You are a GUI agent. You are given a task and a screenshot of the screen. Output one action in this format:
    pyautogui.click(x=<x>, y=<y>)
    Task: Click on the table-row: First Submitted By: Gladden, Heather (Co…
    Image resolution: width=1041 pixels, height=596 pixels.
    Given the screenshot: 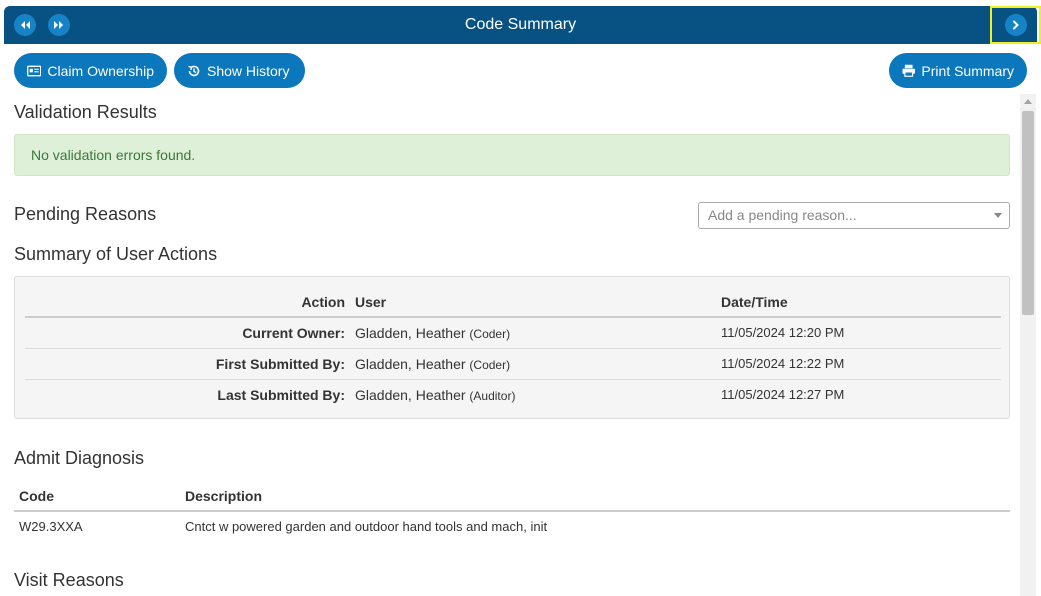 What is the action you would take?
    pyautogui.click(x=513, y=364)
    